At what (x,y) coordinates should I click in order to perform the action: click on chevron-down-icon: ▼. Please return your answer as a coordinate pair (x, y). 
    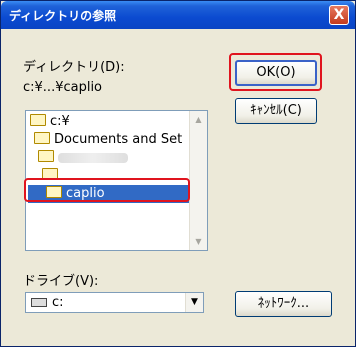
    Looking at the image, I should click on (194, 302).